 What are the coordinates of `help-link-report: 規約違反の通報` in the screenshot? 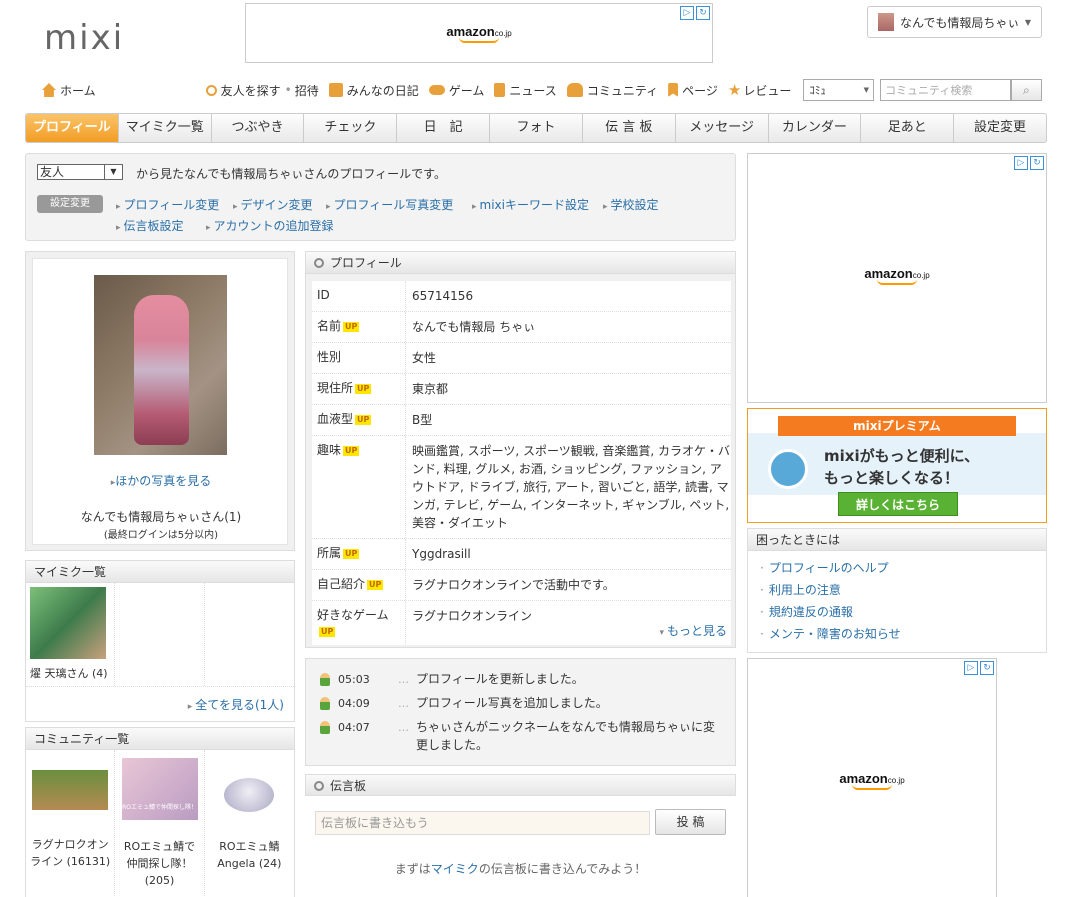 It's located at (806, 611).